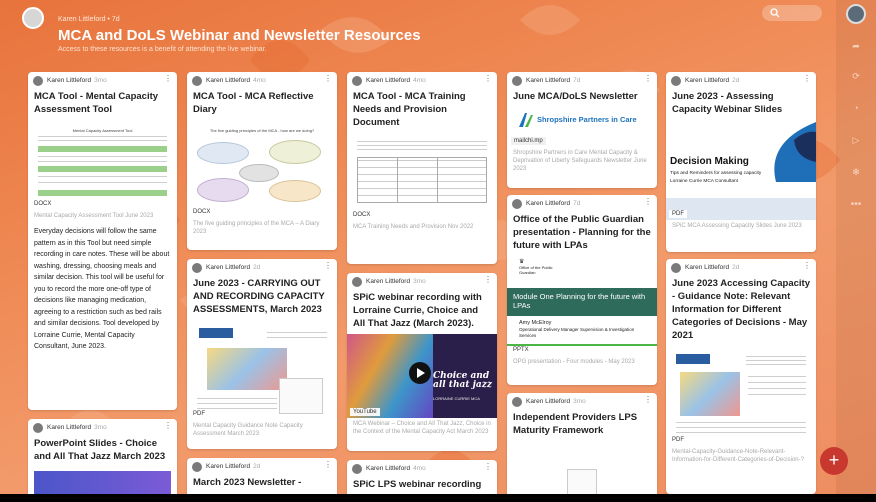  Describe the element at coordinates (856, 204) in the screenshot. I see `more-options-icon: •••` at that location.